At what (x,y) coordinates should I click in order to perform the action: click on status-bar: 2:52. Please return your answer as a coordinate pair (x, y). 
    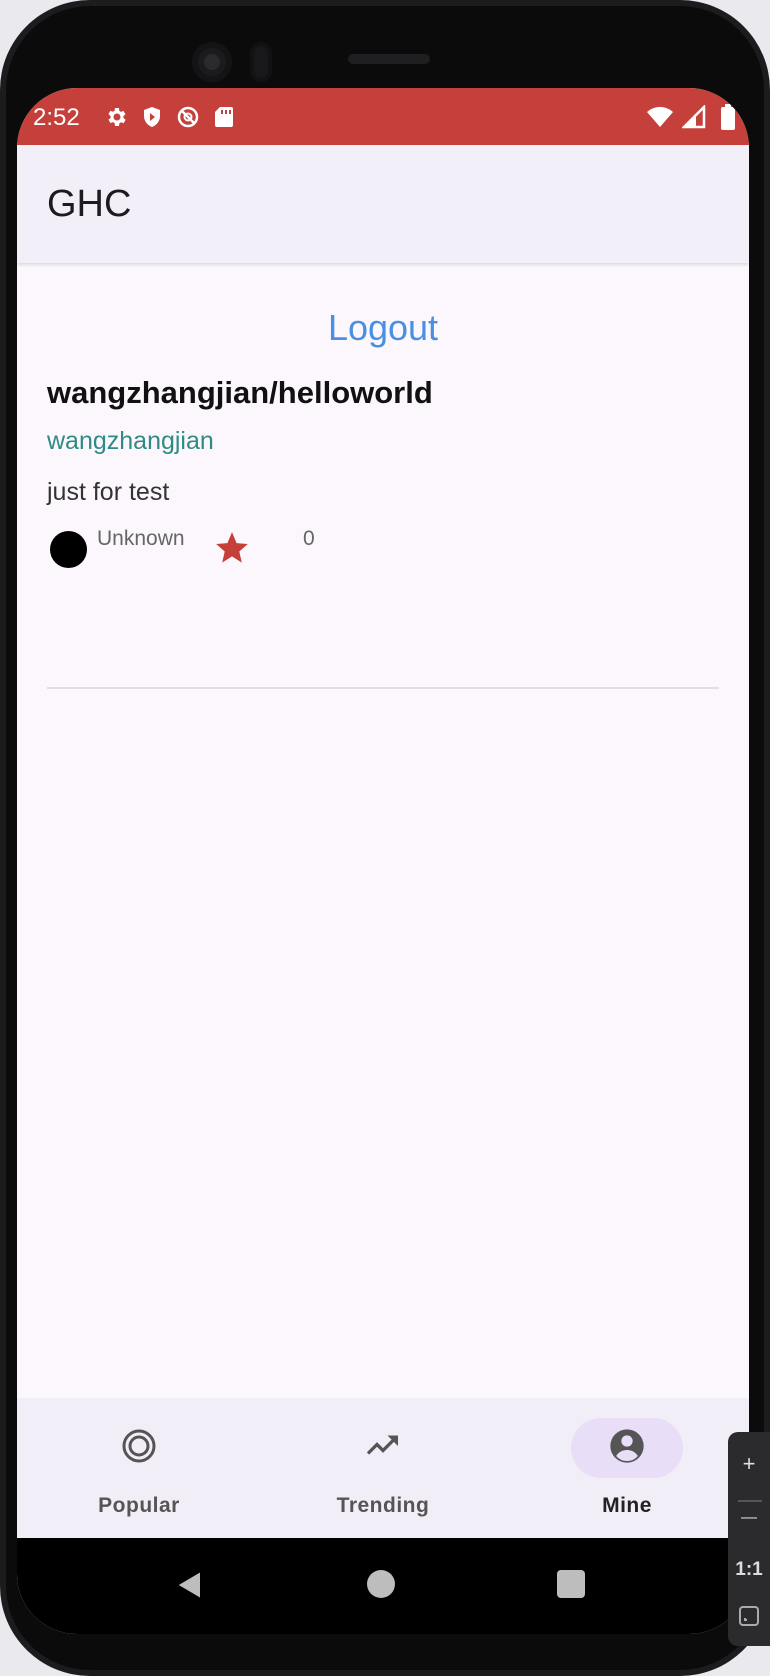
    Looking at the image, I should click on (383, 116).